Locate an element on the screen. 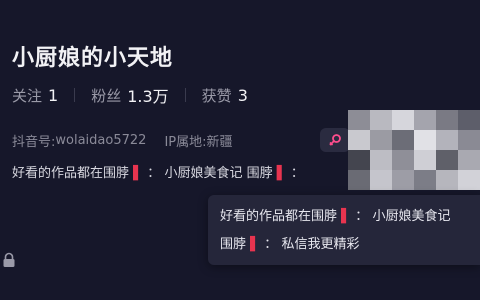  douyin-id: wolaidao5722 is located at coordinates (101, 140).